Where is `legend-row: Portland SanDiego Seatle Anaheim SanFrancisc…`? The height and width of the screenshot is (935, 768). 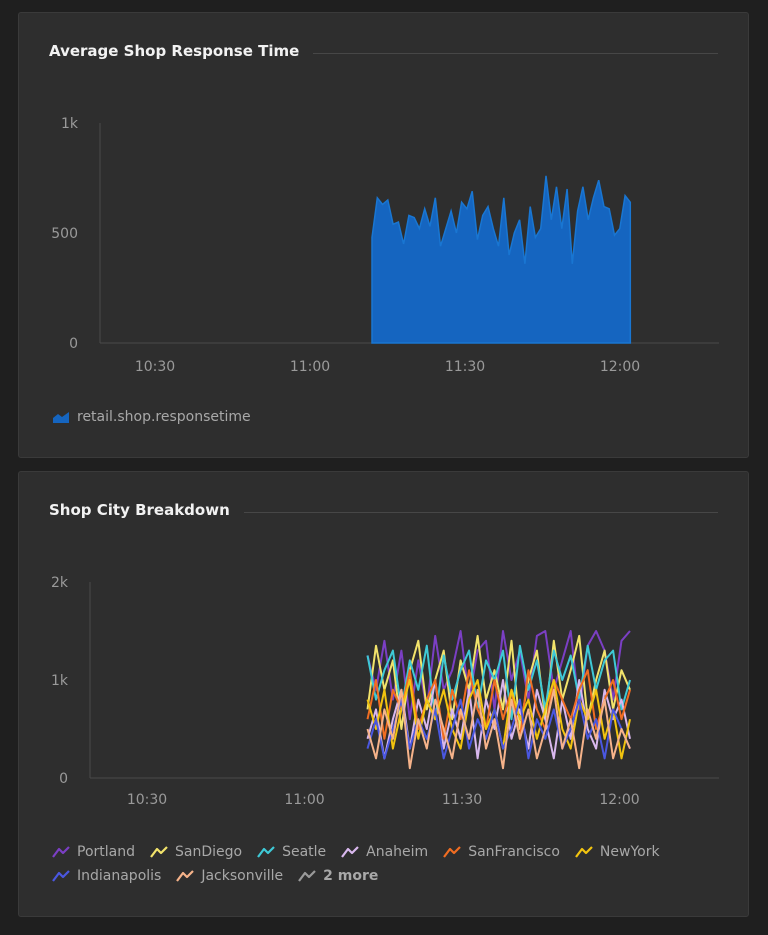 legend-row: Portland SanDiego Seatle Anaheim SanFrancisc… is located at coordinates (362, 852).